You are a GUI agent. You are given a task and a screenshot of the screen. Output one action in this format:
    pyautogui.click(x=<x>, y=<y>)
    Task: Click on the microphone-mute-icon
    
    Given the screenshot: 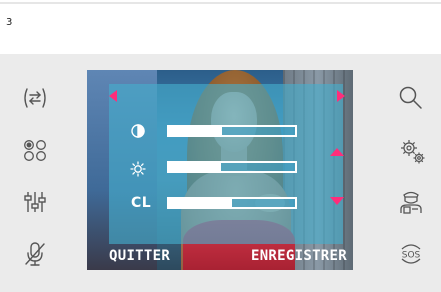 What is the action you would take?
    pyautogui.click(x=35, y=254)
    